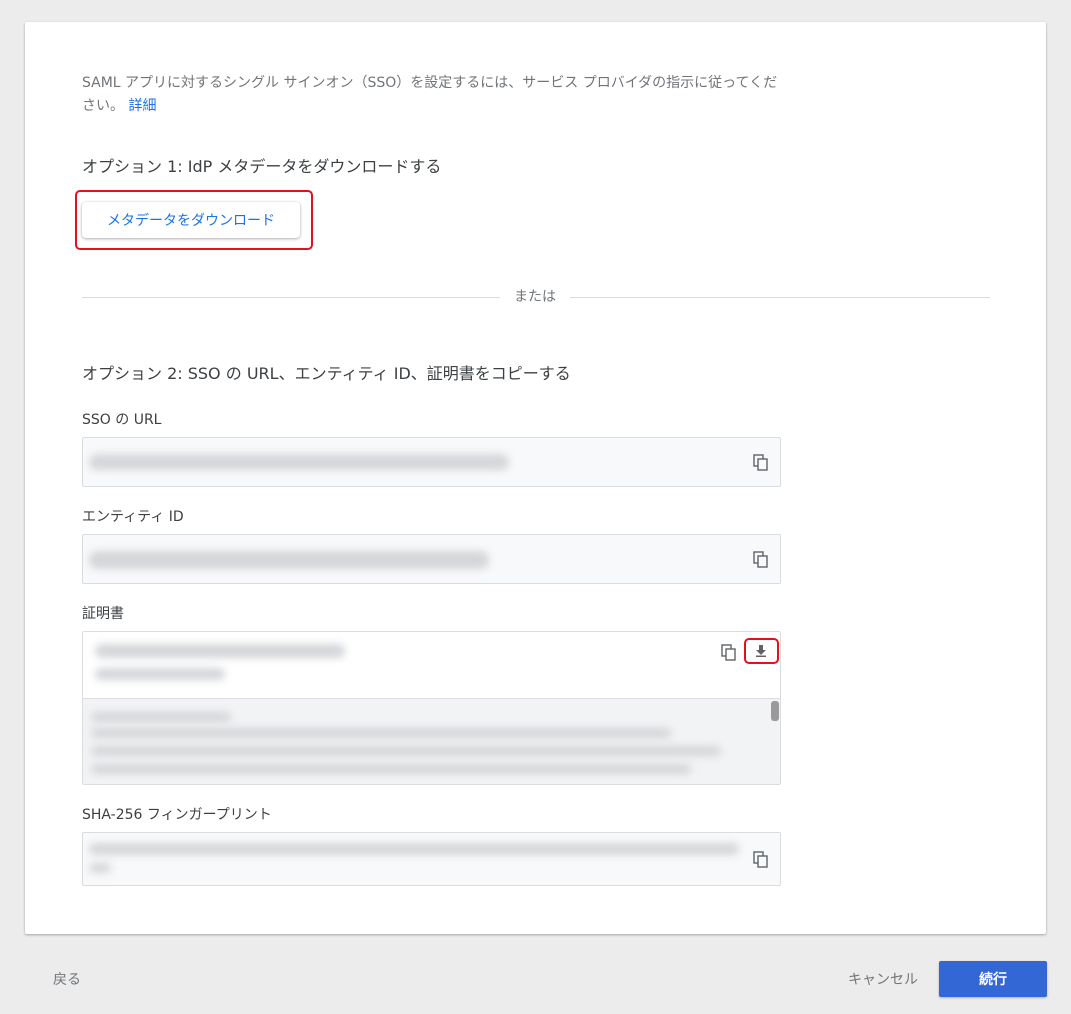  I want to click on entity-id-label: エンティティ ID, so click(133, 517).